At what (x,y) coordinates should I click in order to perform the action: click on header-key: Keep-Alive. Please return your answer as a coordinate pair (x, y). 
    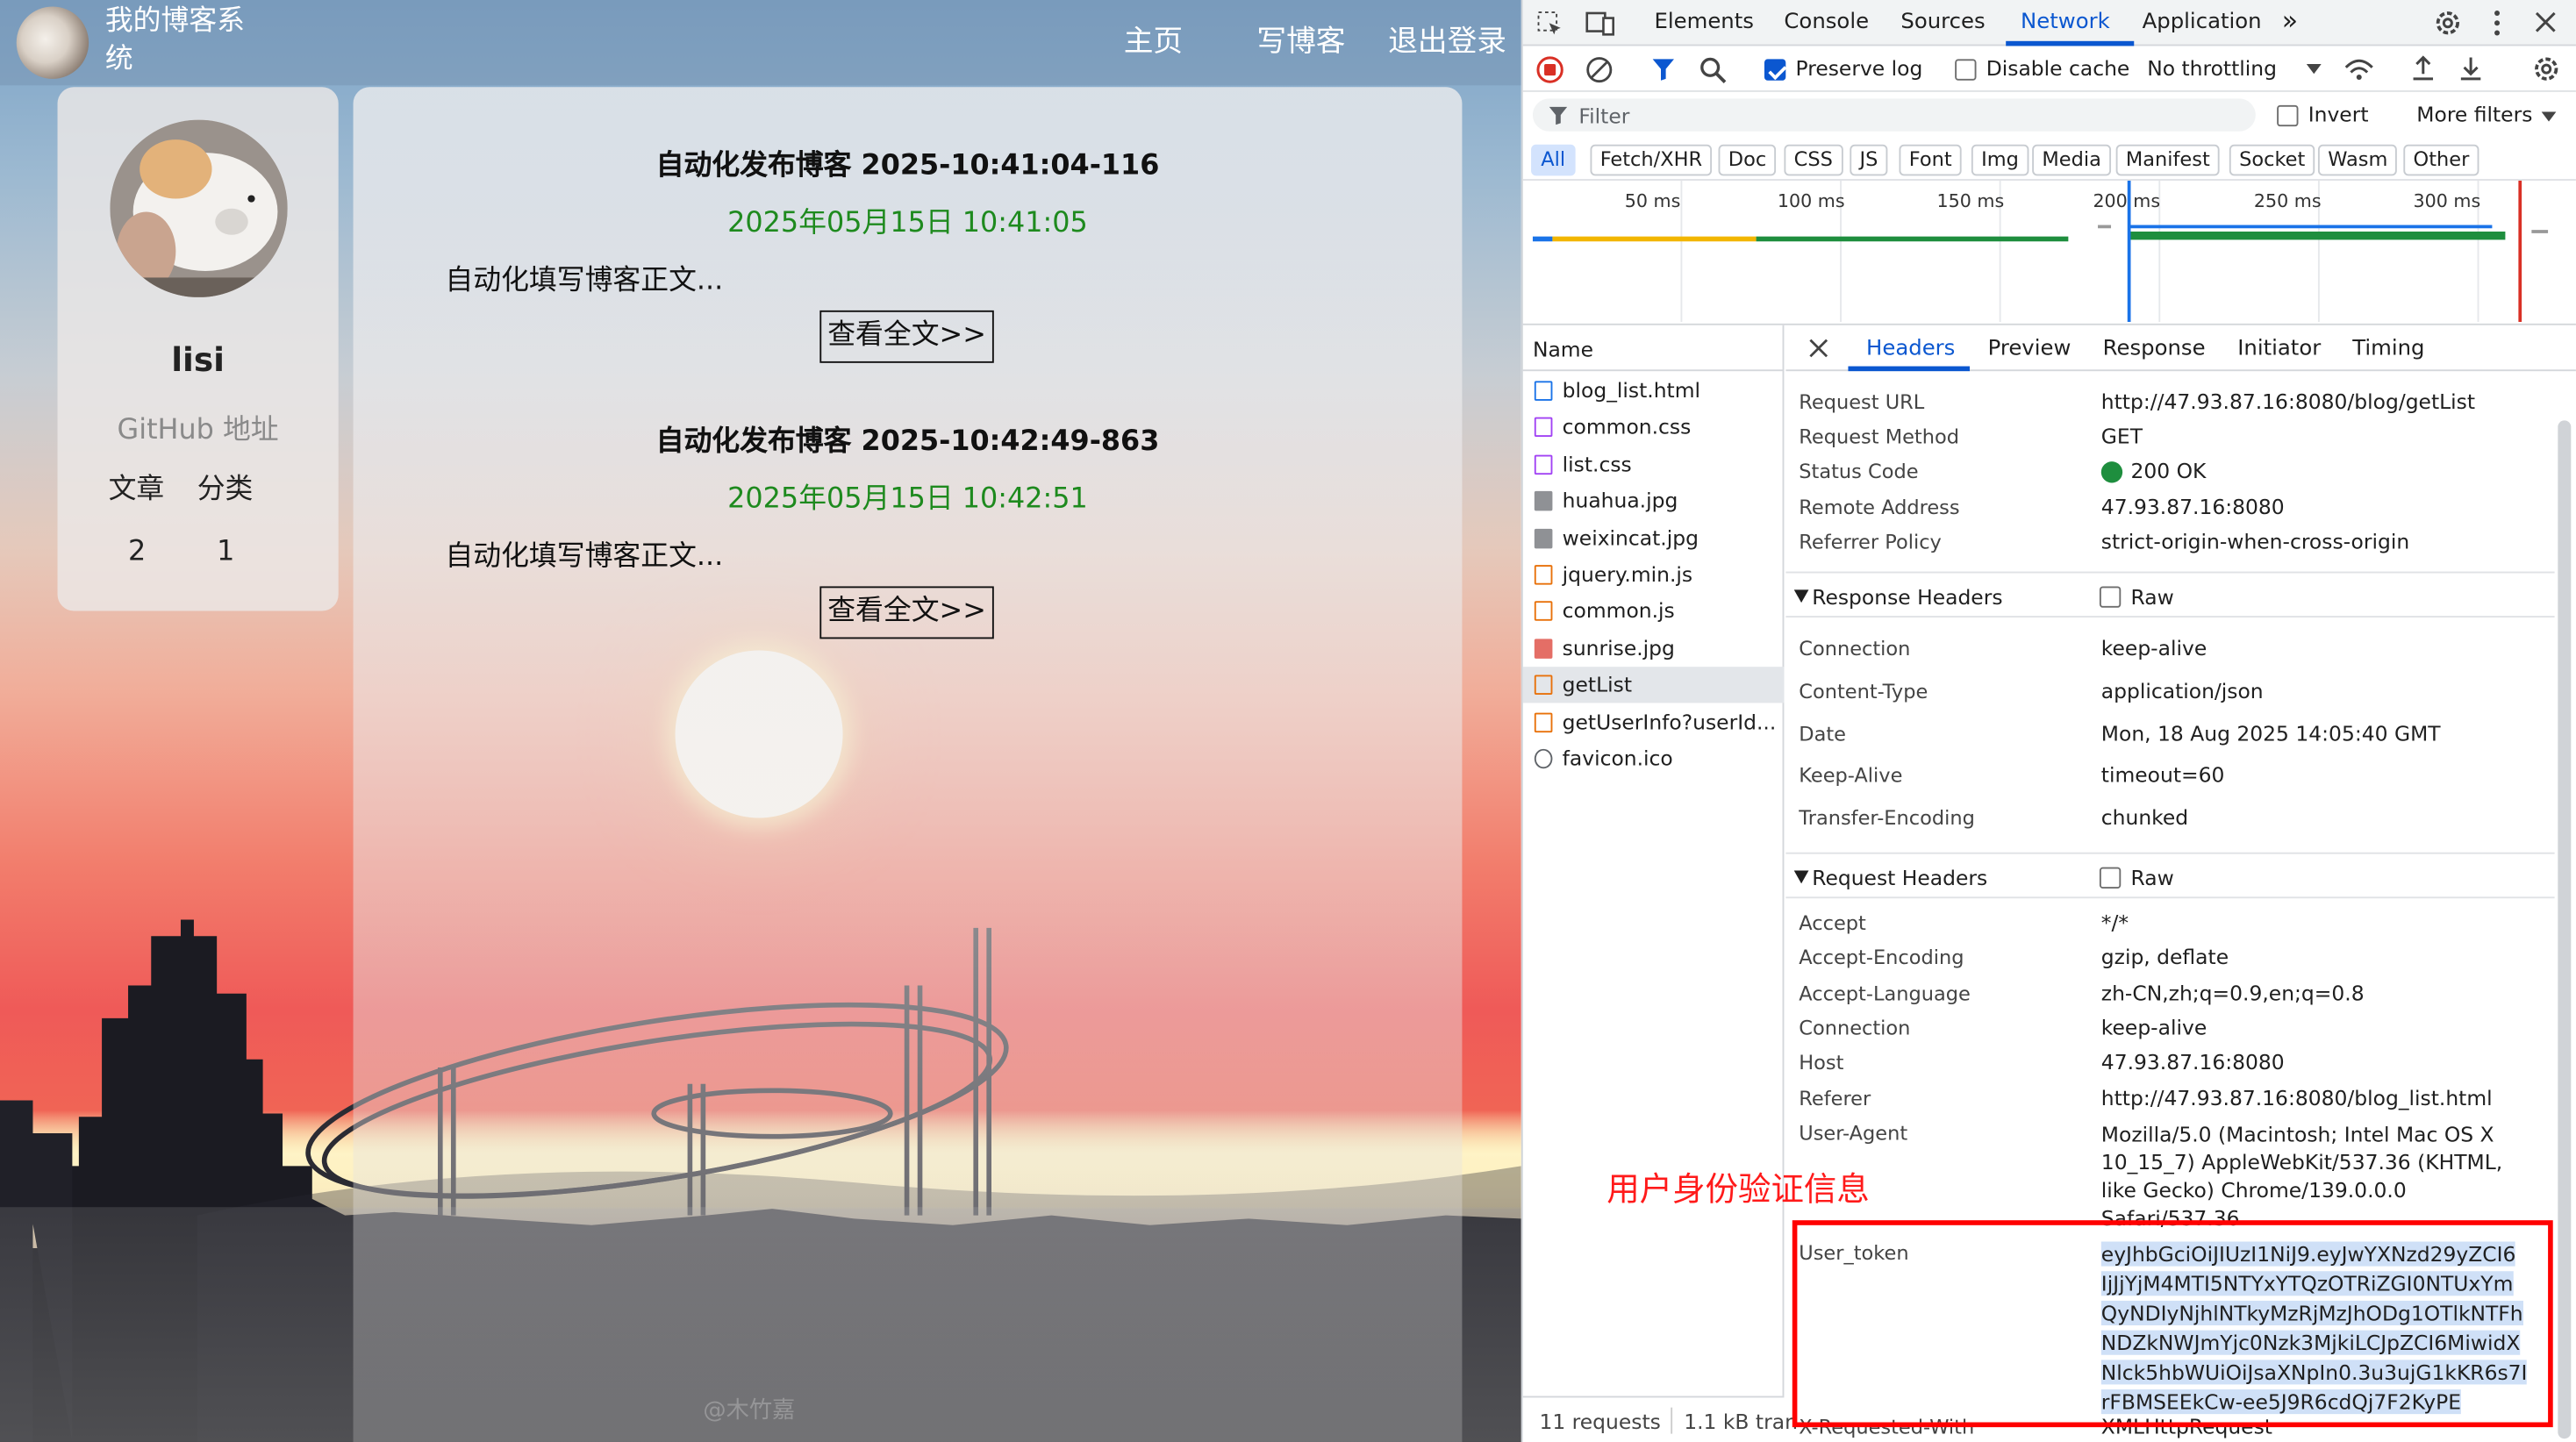
    Looking at the image, I should click on (1851, 775).